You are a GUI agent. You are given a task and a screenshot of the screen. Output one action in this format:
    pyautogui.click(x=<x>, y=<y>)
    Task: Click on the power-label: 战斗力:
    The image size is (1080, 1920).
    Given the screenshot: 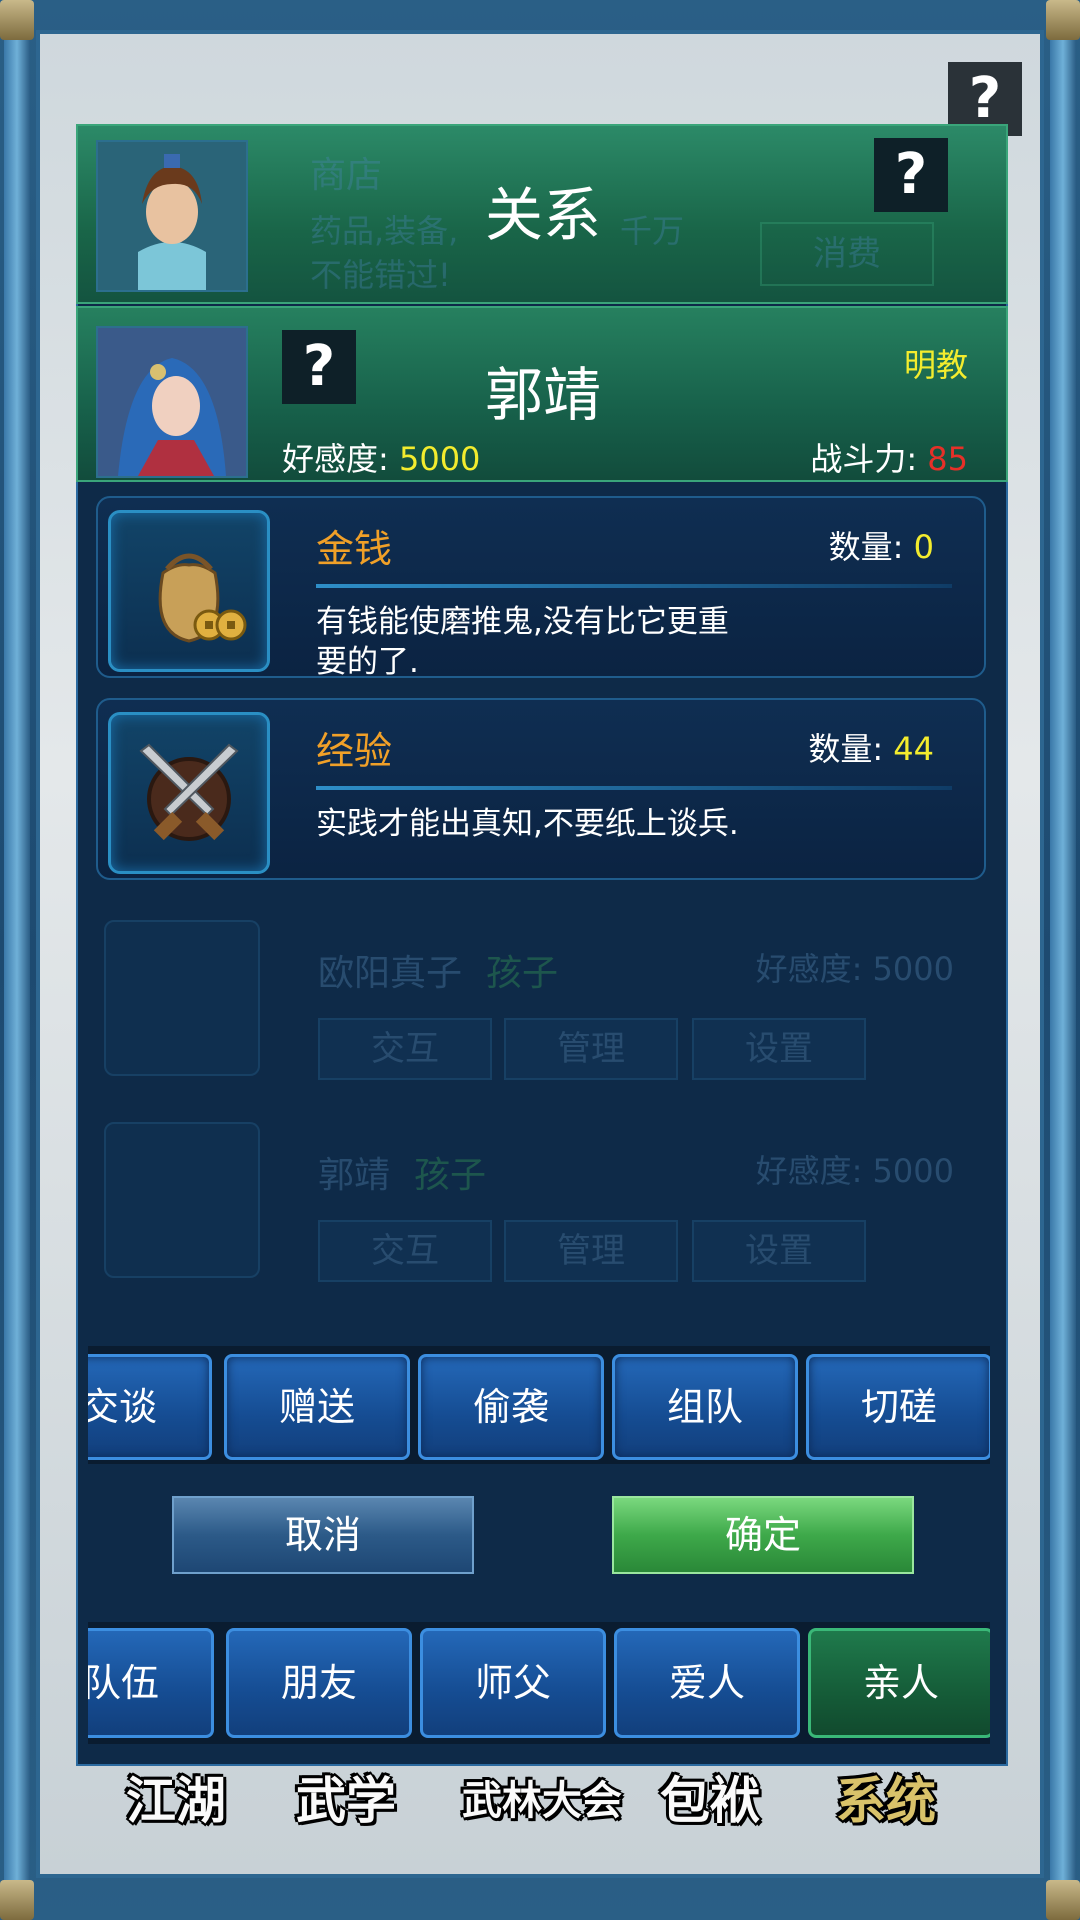 What is the action you would take?
    pyautogui.click(x=864, y=459)
    